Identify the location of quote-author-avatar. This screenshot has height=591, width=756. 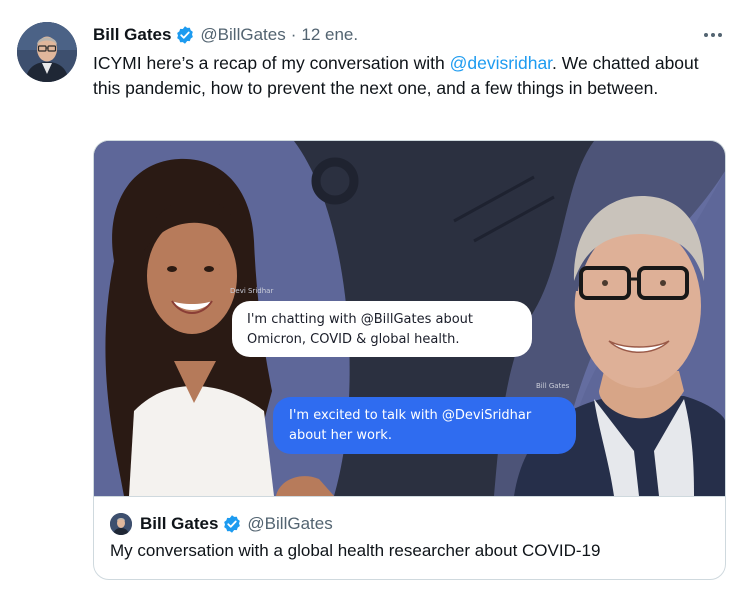
(121, 524).